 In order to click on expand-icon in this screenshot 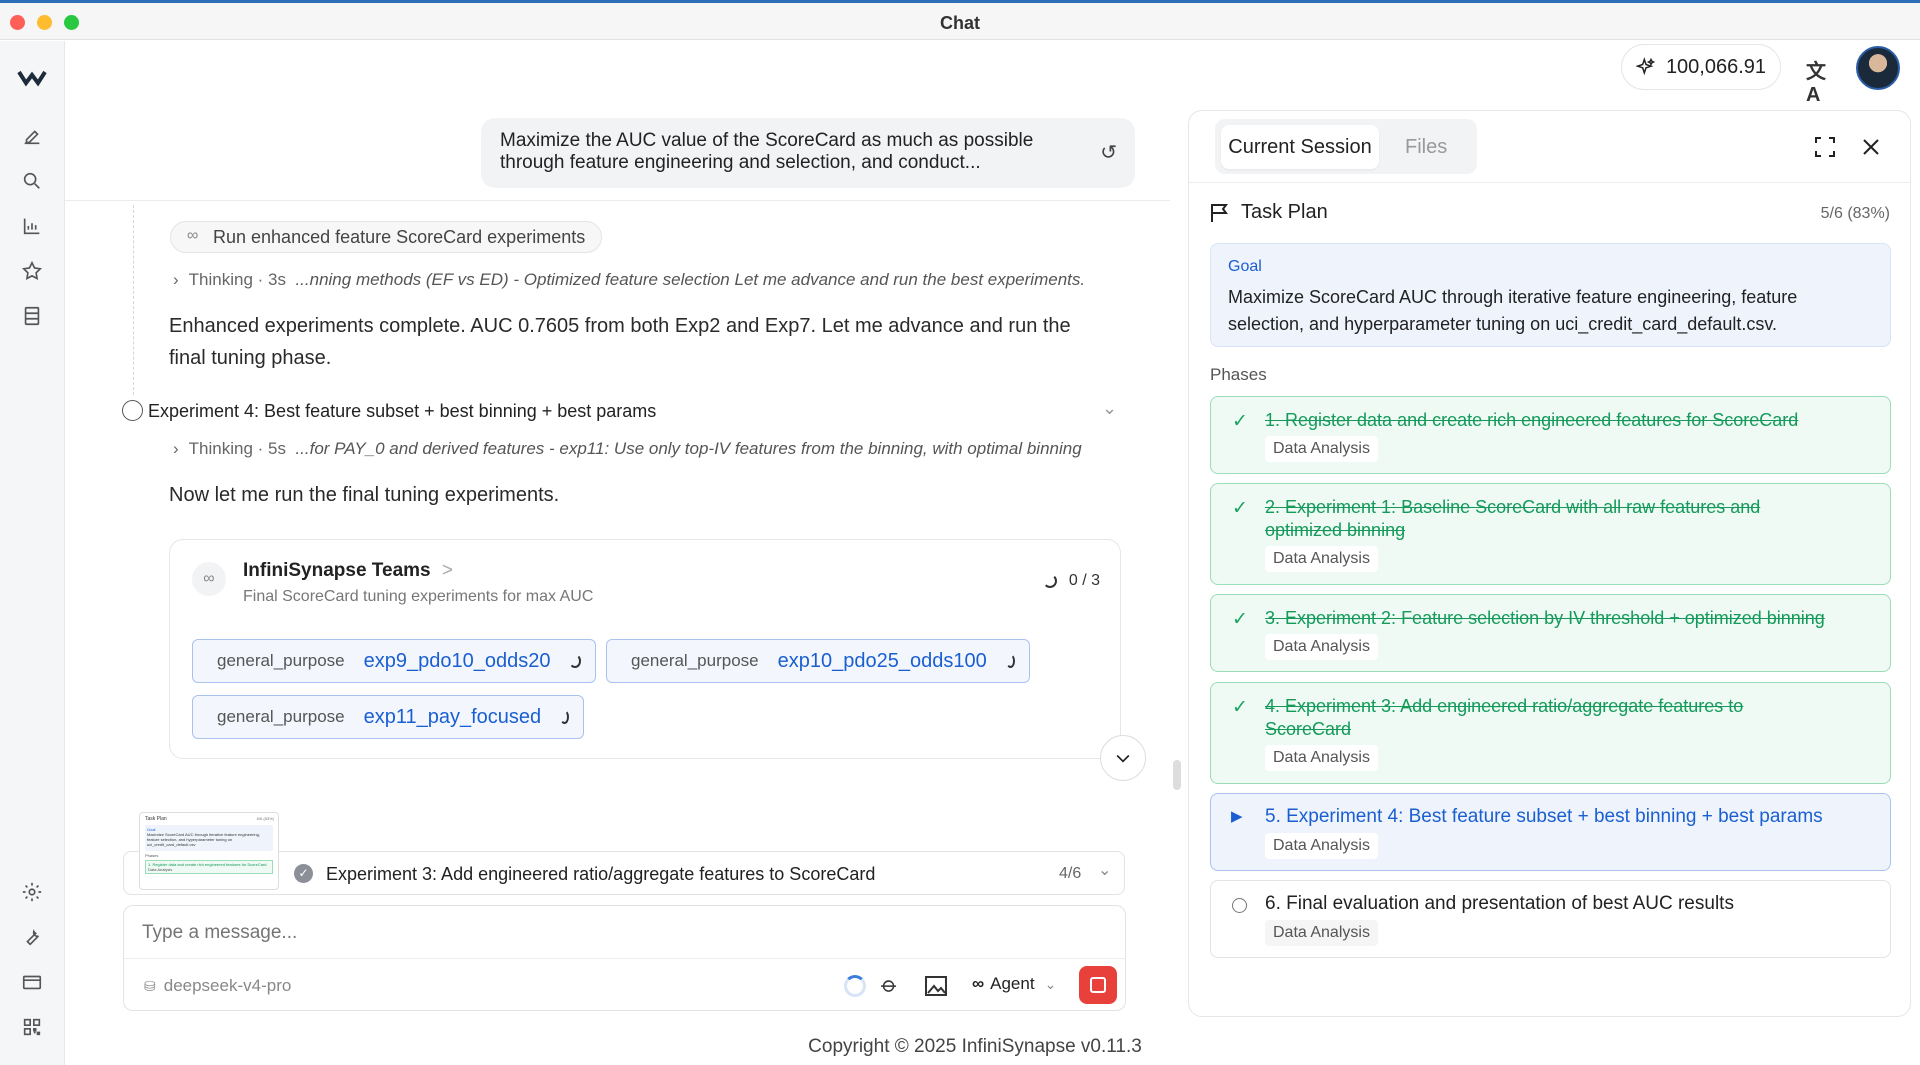, I will do `click(1825, 147)`.